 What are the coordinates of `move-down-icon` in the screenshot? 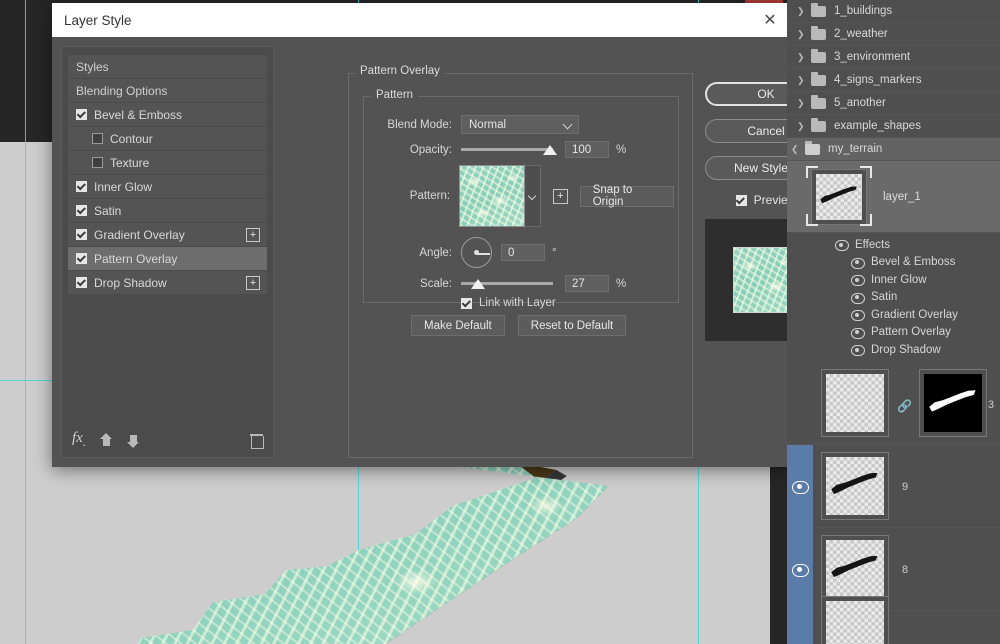 It's located at (133, 440).